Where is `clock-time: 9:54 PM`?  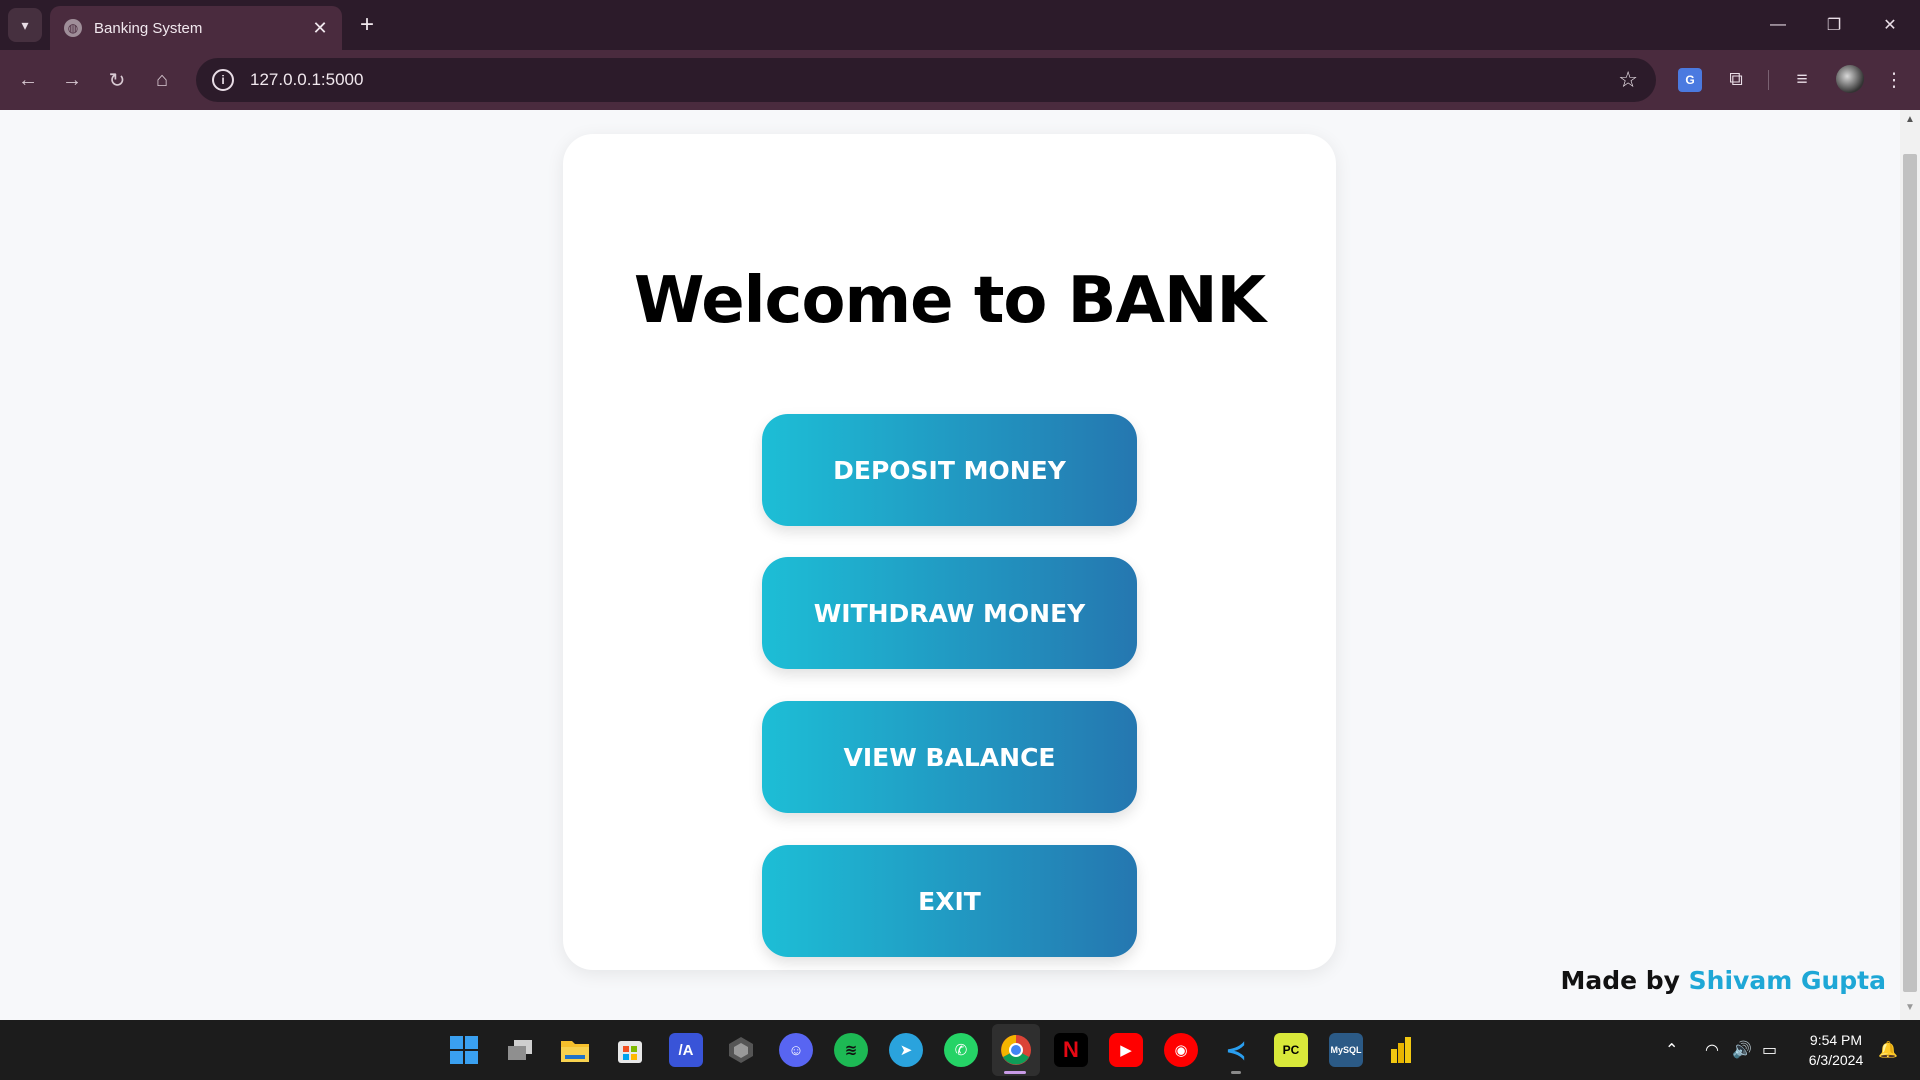 clock-time: 9:54 PM is located at coordinates (1836, 1040).